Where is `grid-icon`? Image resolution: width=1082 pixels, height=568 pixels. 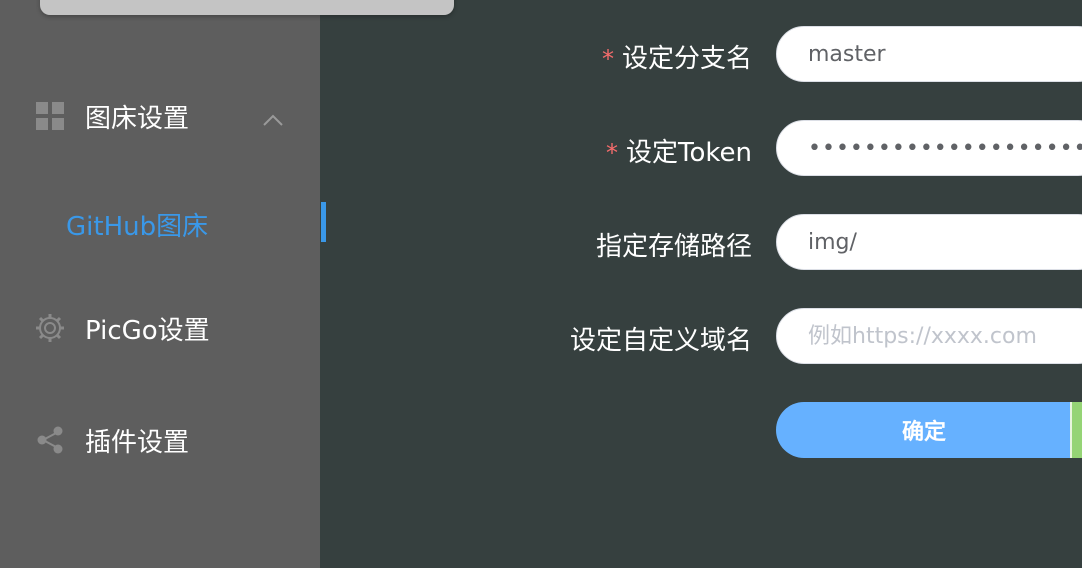
grid-icon is located at coordinates (50, 116).